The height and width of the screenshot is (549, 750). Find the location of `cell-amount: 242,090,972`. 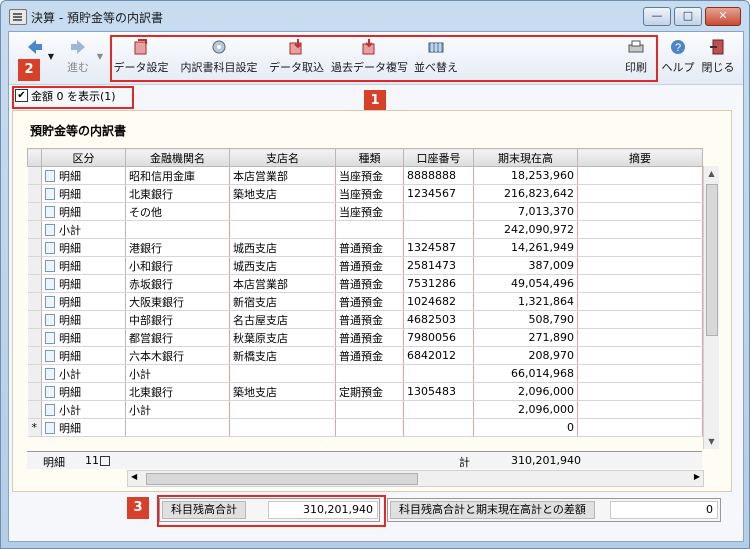

cell-amount: 242,090,972 is located at coordinates (525, 229).